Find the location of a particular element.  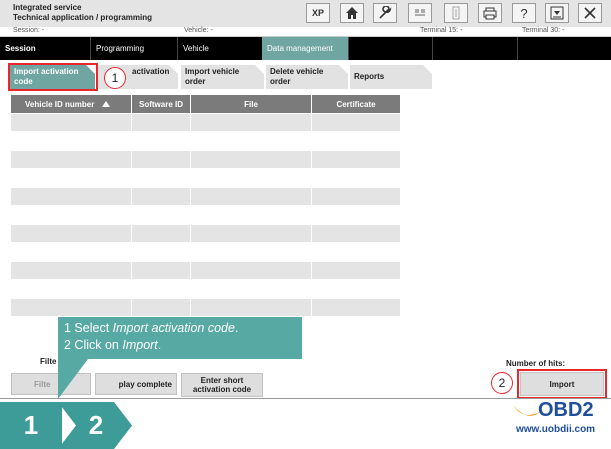

footer-divider is located at coordinates (305, 398).